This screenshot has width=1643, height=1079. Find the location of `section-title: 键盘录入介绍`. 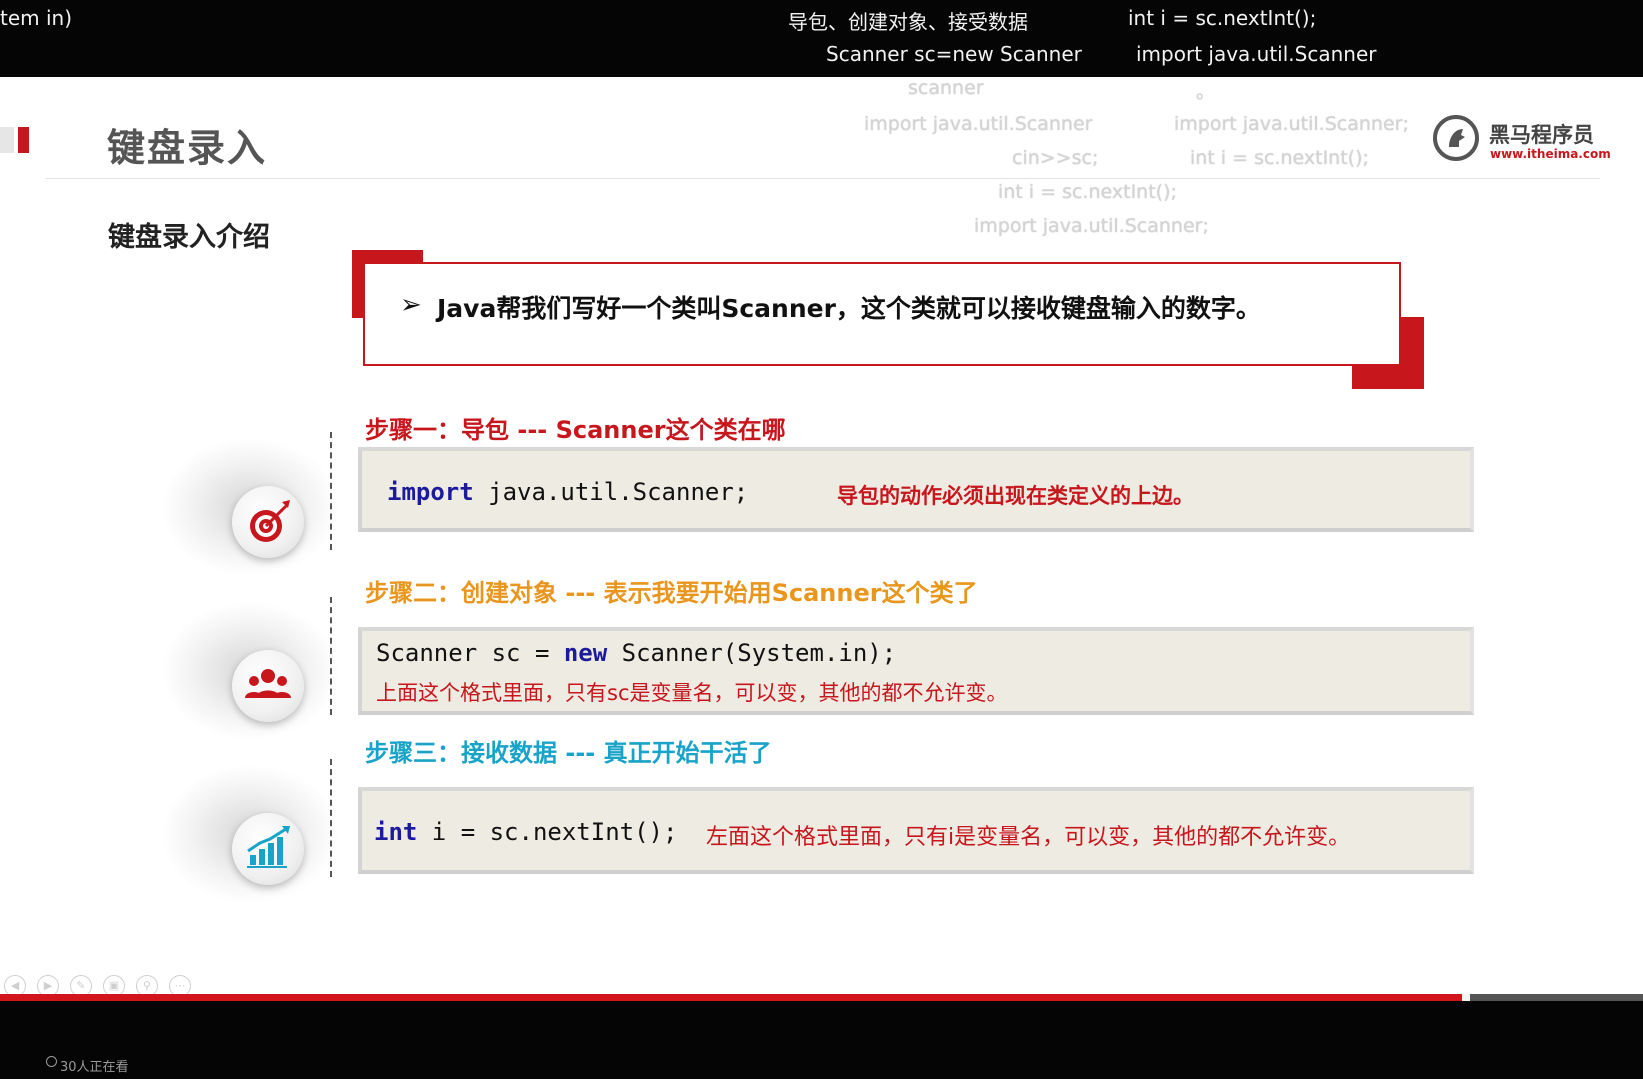

section-title: 键盘录入介绍 is located at coordinates (189, 237).